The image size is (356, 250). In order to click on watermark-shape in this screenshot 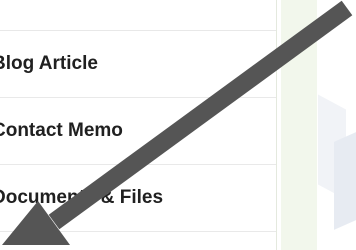, I will do `click(345, 181)`.